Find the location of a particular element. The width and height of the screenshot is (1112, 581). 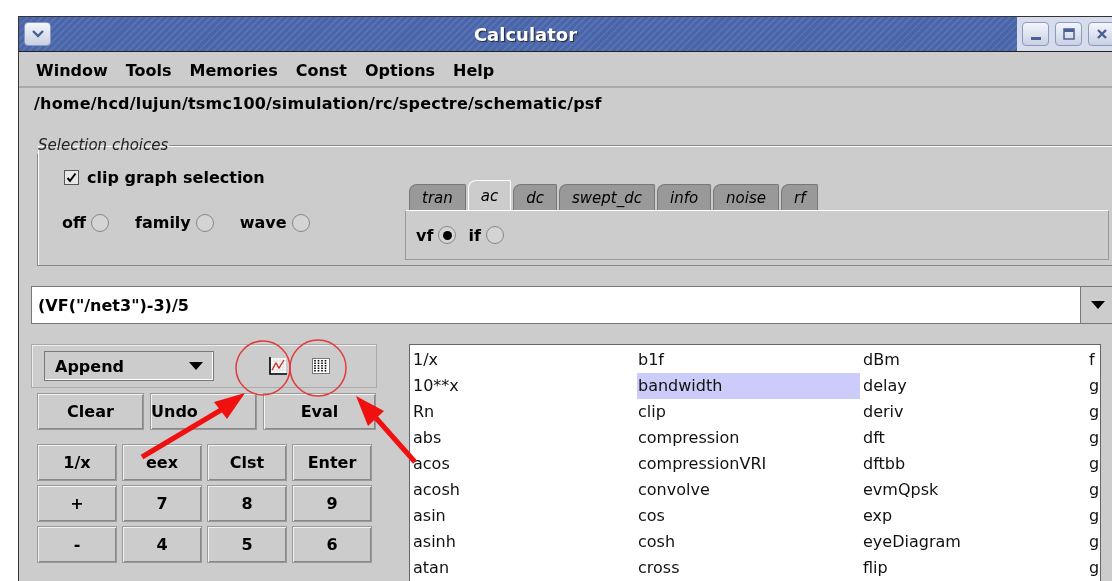

chevron-down-icon is located at coordinates (37, 34).